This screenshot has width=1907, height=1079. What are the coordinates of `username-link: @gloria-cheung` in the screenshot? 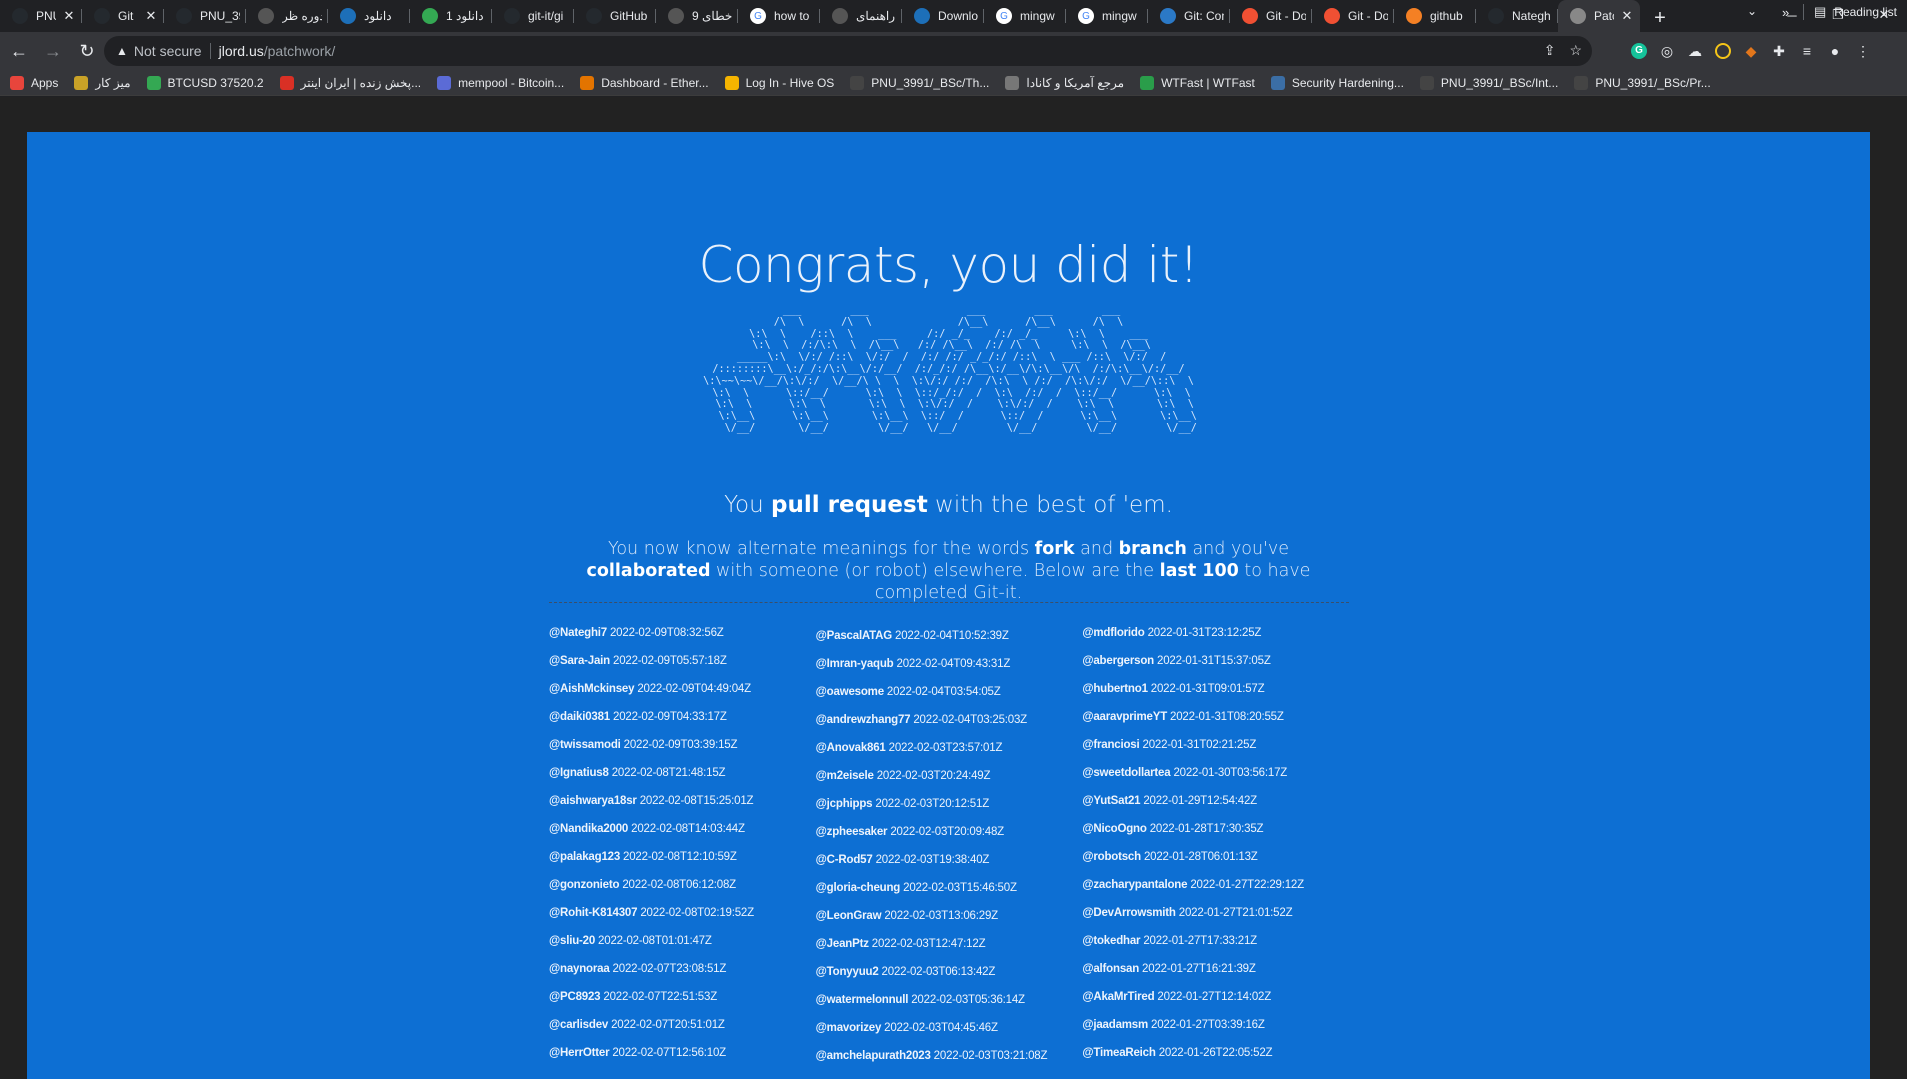 It's located at (858, 888).